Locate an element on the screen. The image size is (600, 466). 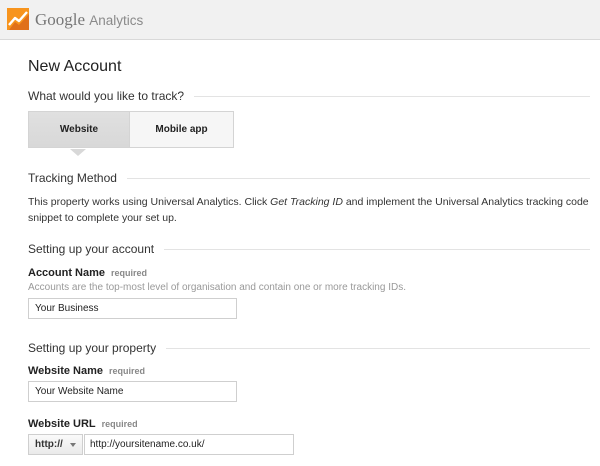
protocol-value: http:// is located at coordinates (49, 444).